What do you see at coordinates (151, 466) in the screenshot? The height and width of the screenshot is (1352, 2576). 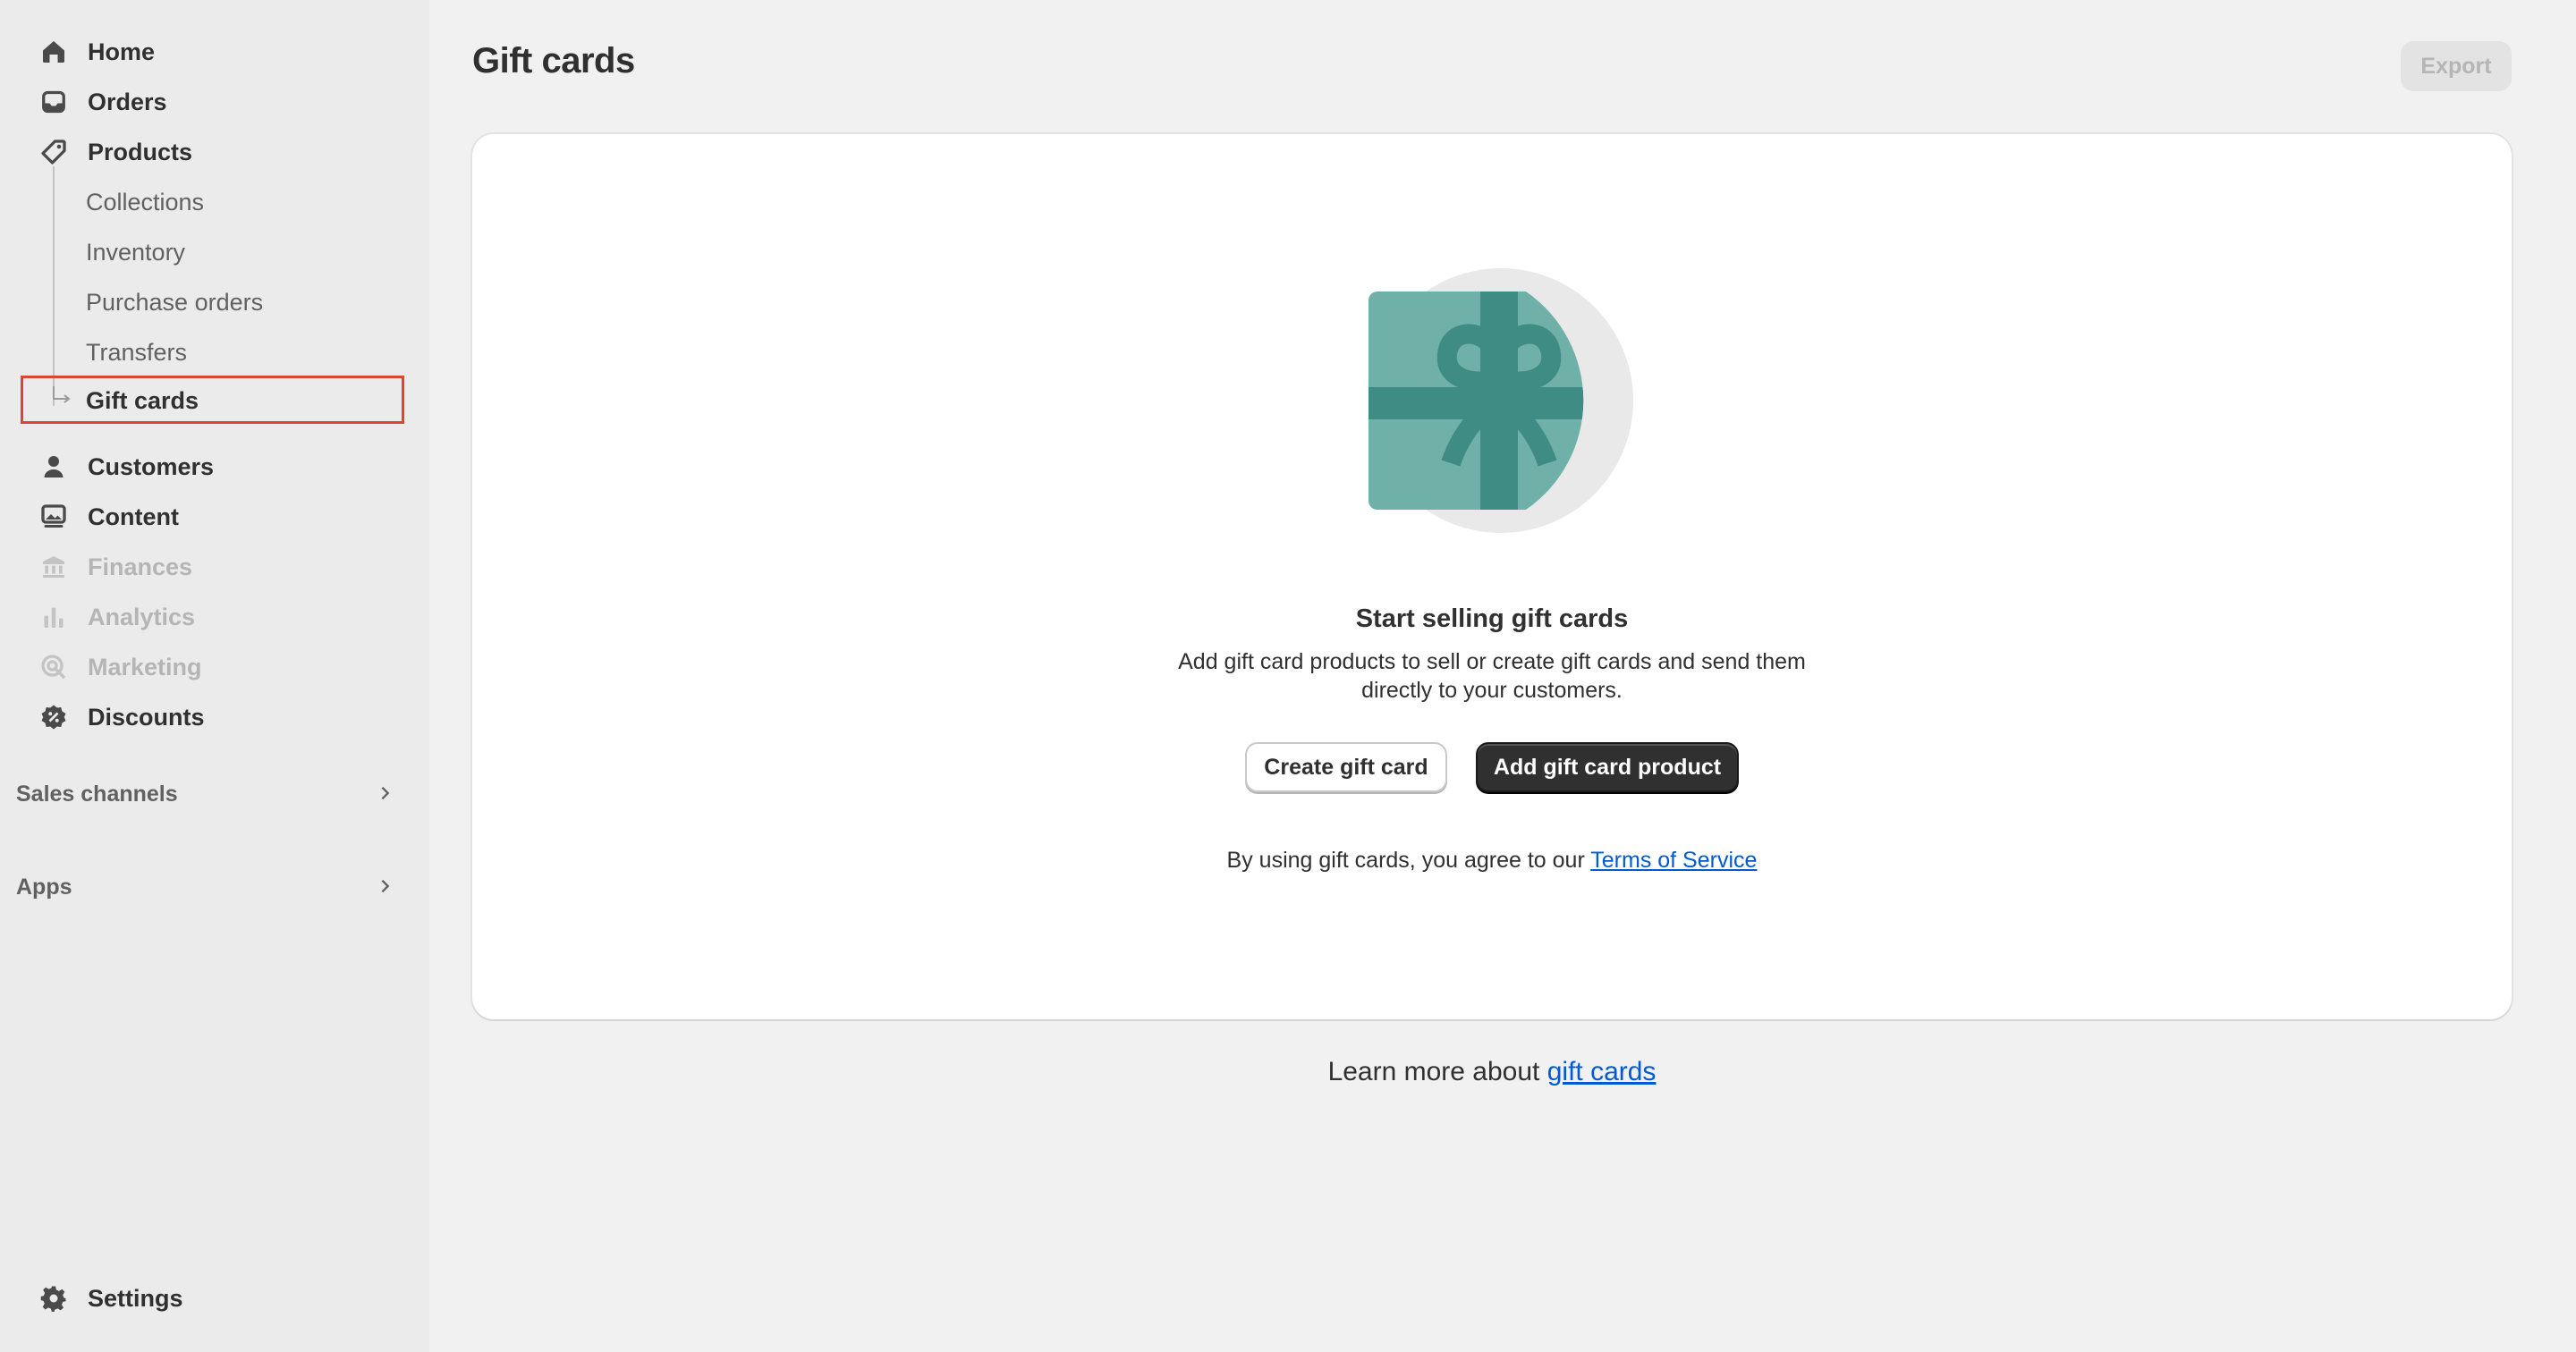 I see `sidebar-item-label: Customers` at bounding box center [151, 466].